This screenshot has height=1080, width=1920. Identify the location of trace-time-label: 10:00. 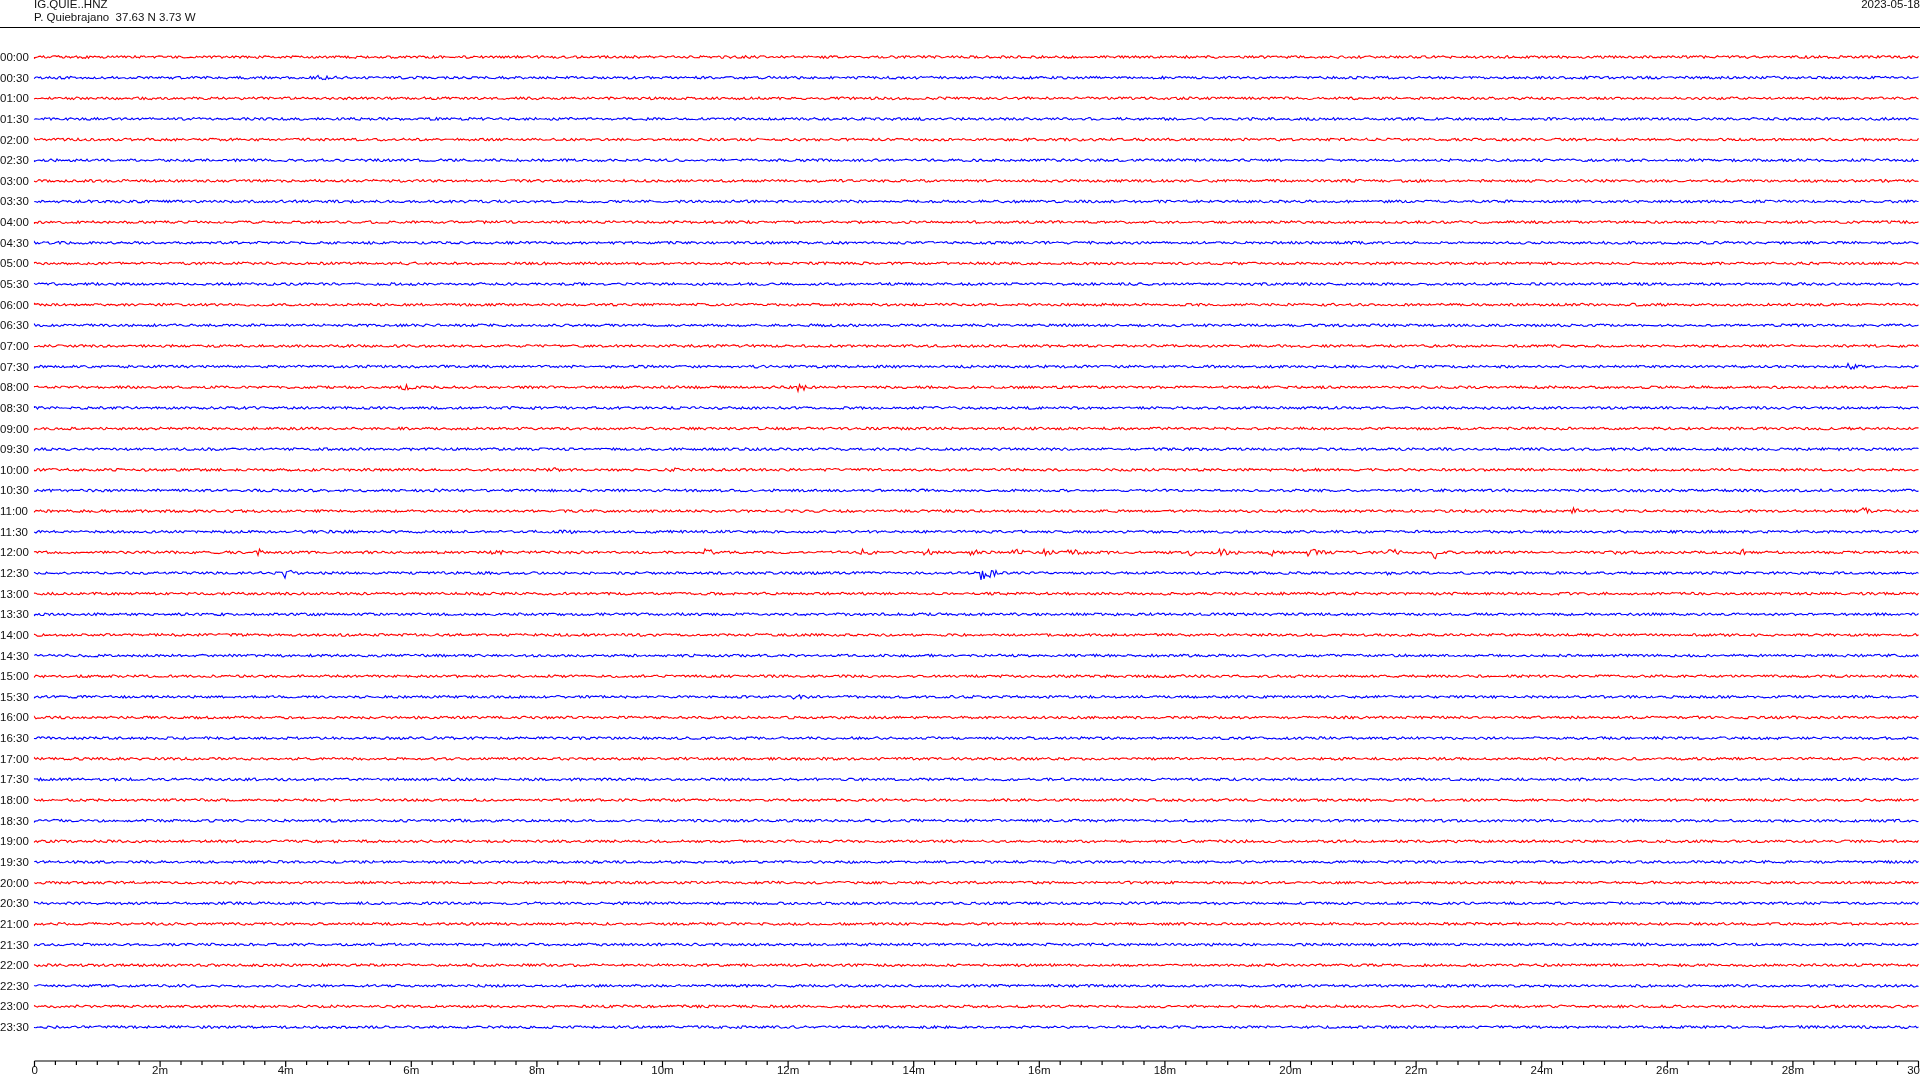
(14, 469).